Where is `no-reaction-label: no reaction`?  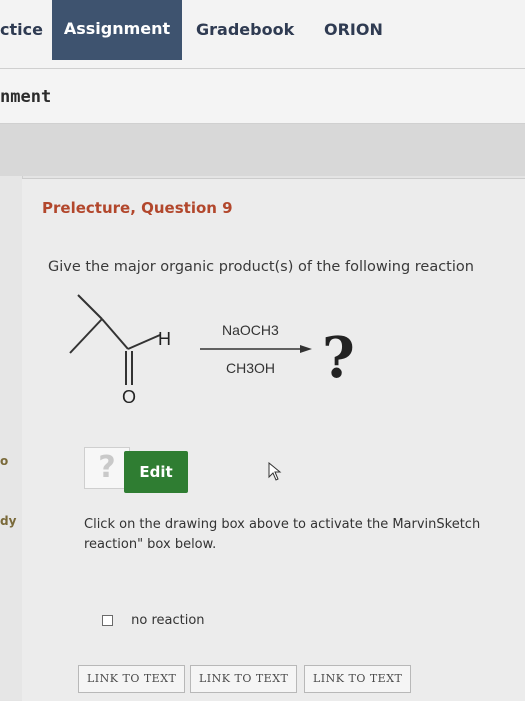
no-reaction-label: no reaction is located at coordinates (168, 620).